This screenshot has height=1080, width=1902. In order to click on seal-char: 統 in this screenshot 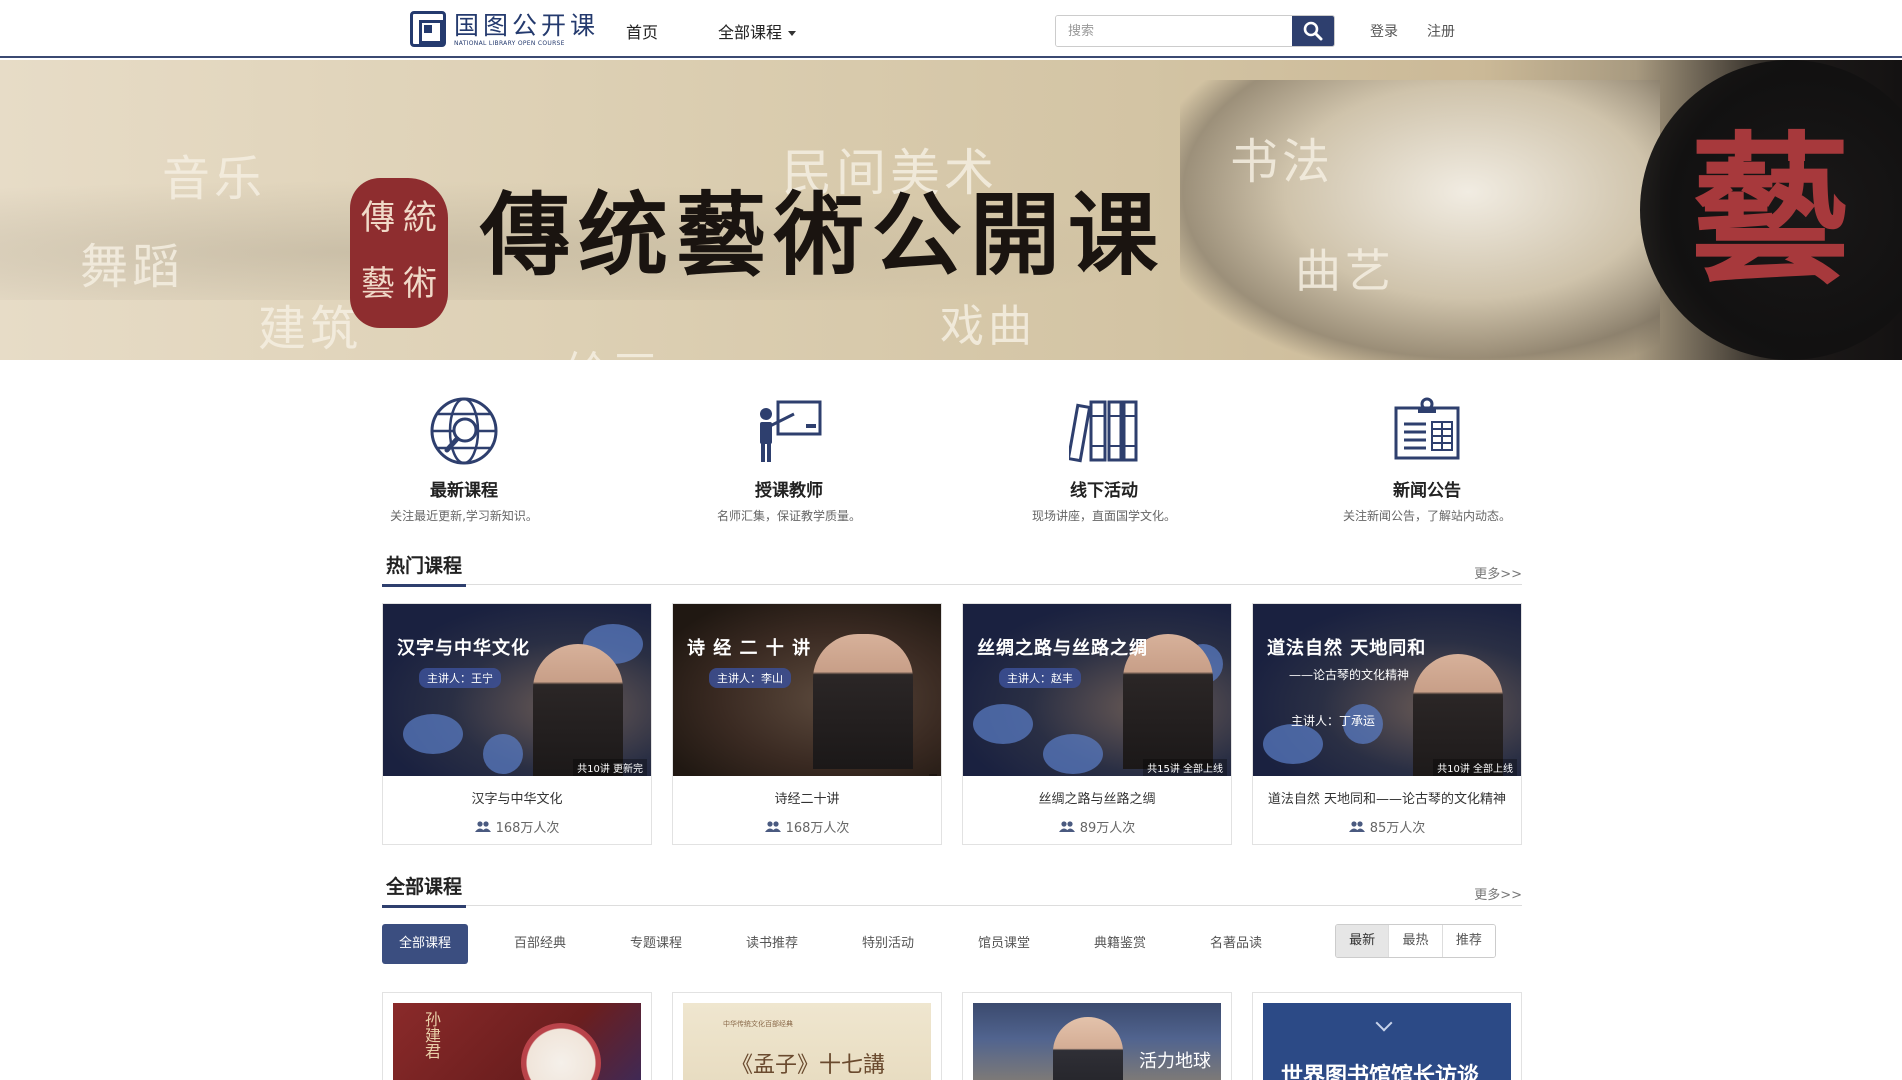, I will do `click(420, 218)`.